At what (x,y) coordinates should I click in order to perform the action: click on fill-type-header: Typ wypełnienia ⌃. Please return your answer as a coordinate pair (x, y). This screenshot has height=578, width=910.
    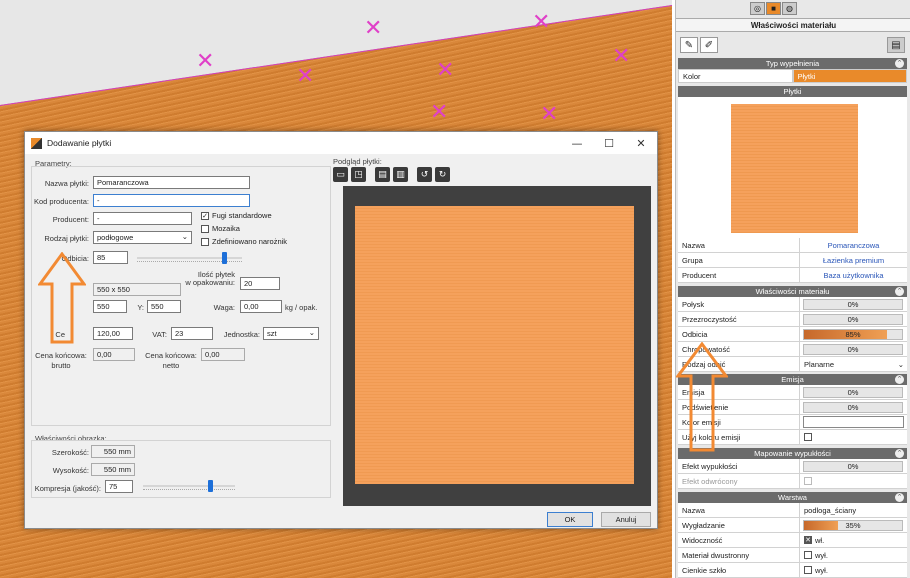
    Looking at the image, I should click on (792, 63).